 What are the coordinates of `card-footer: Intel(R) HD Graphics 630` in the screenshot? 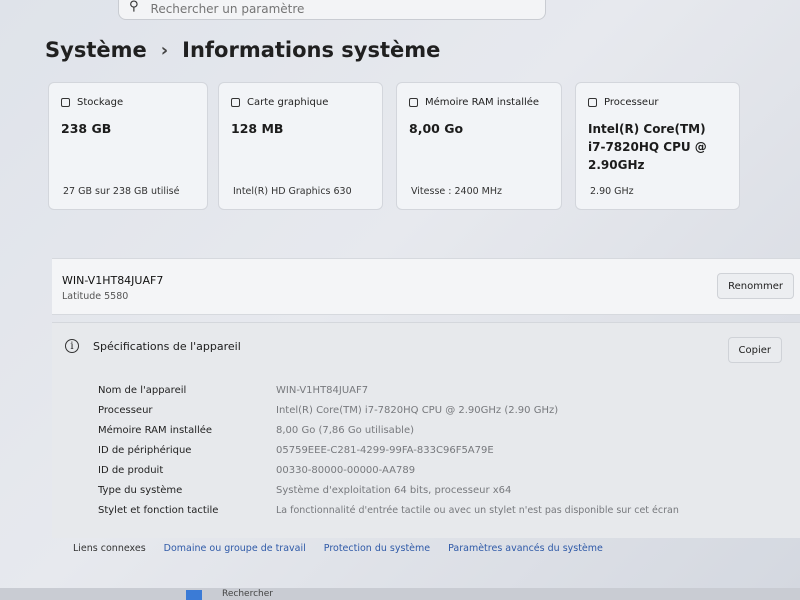 It's located at (292, 191).